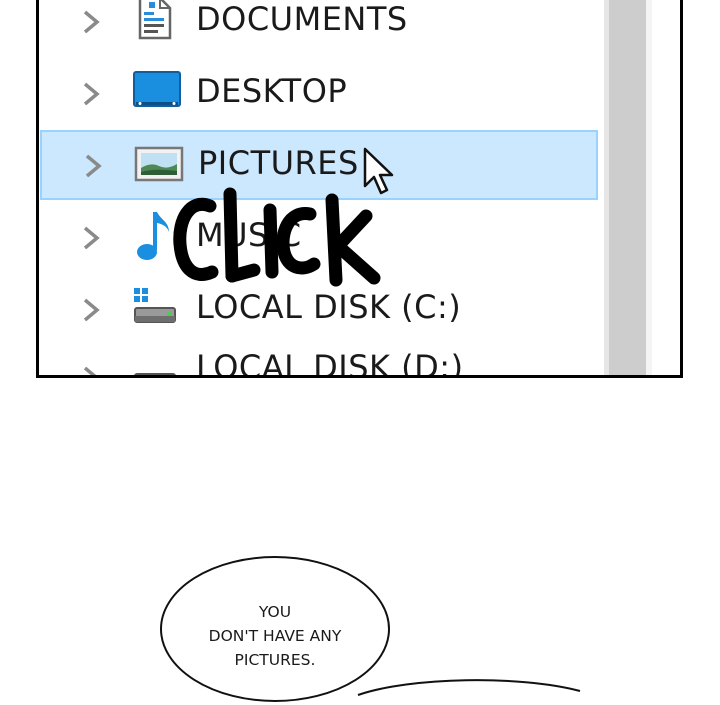  I want to click on music-note-icon, so click(153, 236).